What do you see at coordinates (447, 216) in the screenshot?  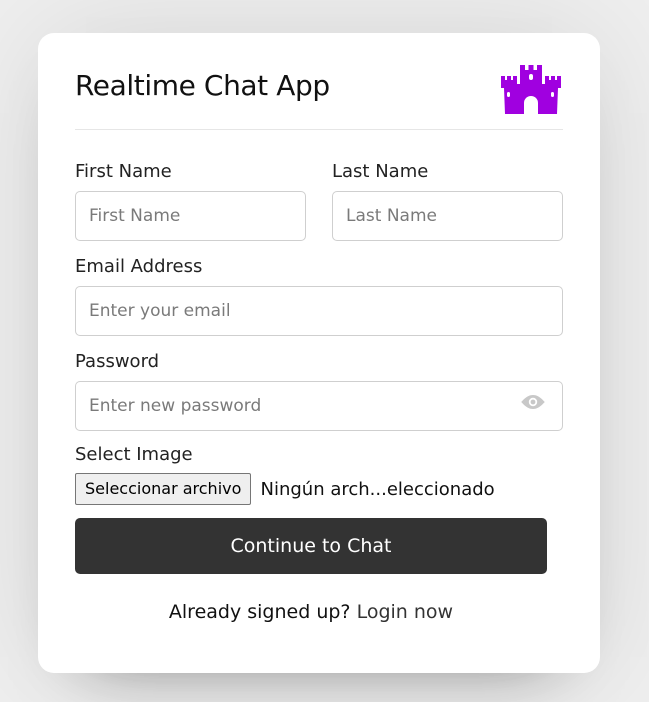 I see `last-name-input` at bounding box center [447, 216].